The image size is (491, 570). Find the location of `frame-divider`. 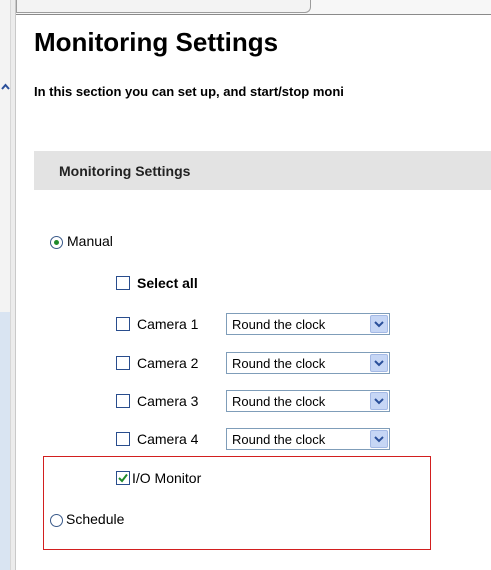

frame-divider is located at coordinates (13, 285).